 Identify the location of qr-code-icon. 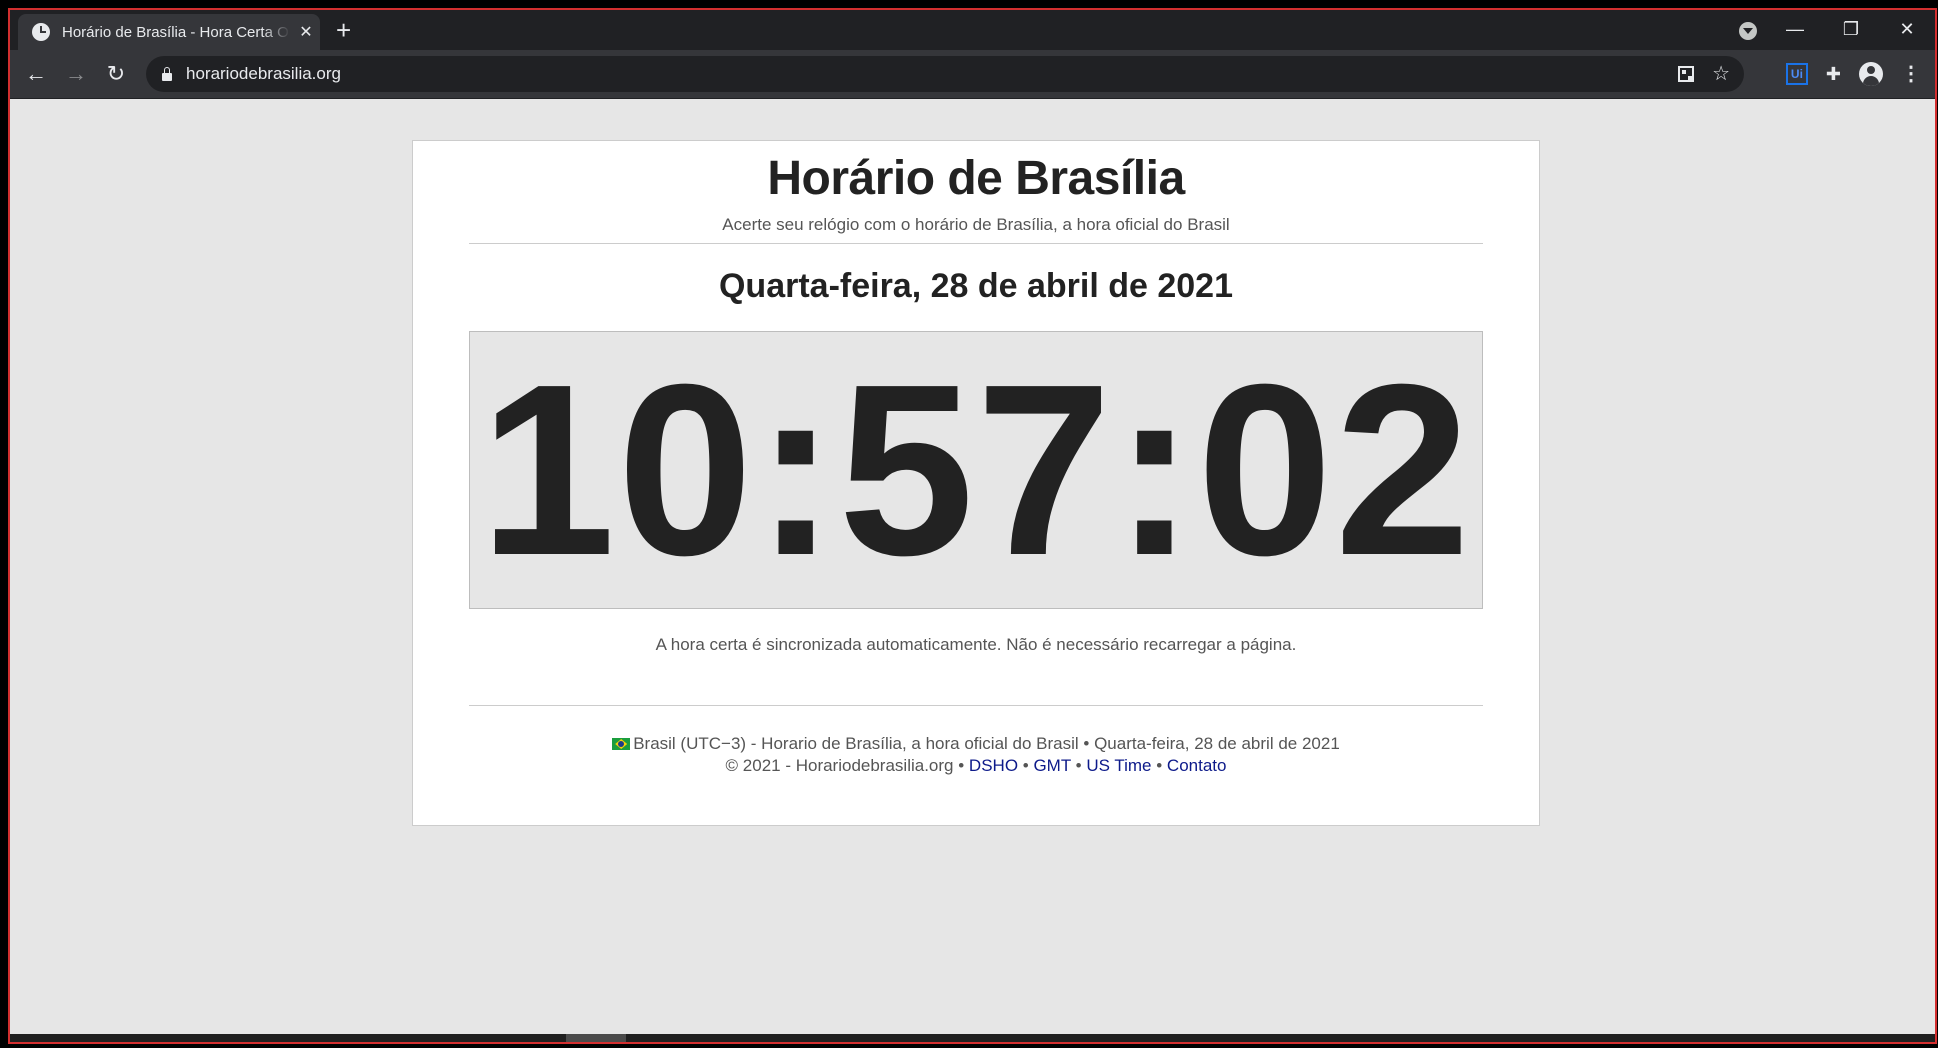
(1686, 74).